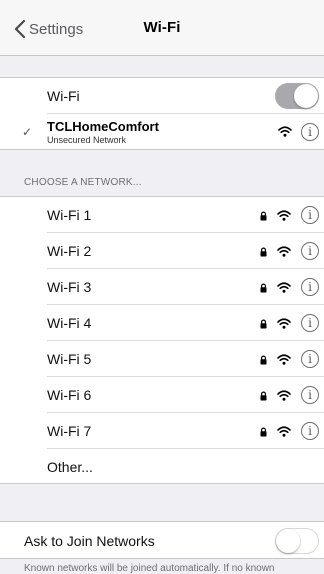  Describe the element at coordinates (162, 287) in the screenshot. I see `network-row: Wi-Fi 3 i` at that location.